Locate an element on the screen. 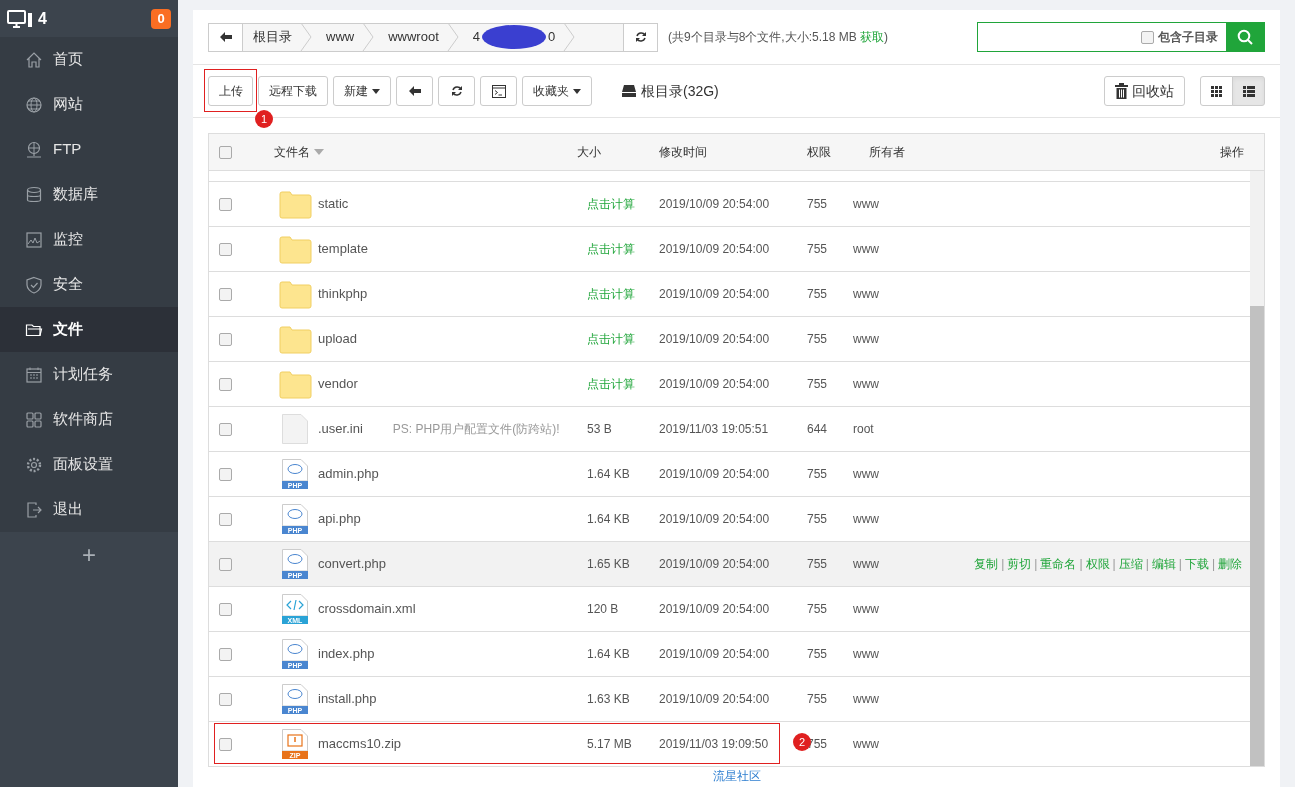  sidebar-item: 网站 is located at coordinates (89, 104).